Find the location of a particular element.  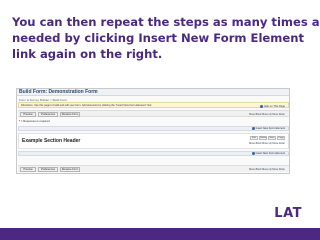

help-link: Help on This Page is located at coordinates (272, 106).